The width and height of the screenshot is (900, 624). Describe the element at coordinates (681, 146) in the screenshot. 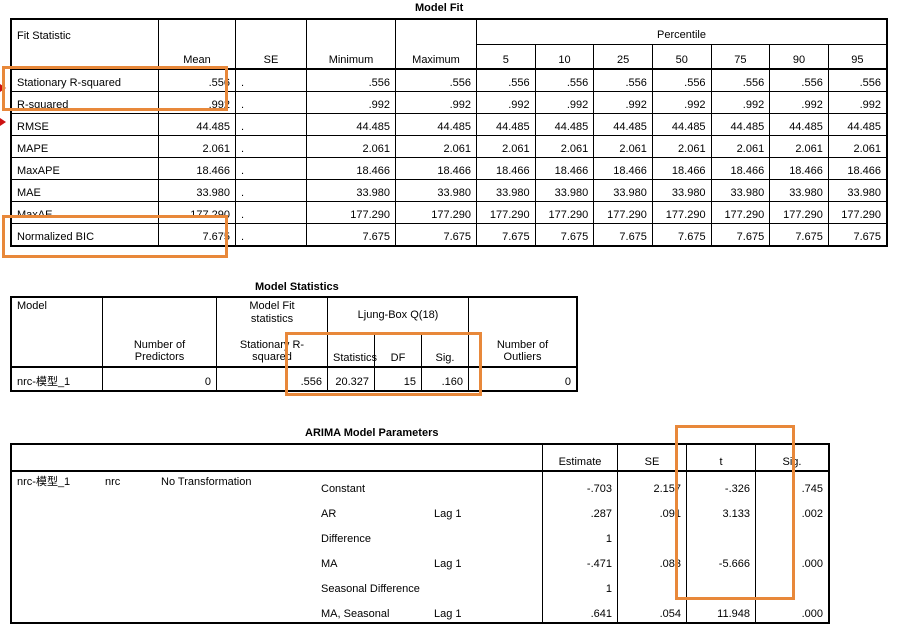

I see `fit-statistic-p50: 2.061` at that location.